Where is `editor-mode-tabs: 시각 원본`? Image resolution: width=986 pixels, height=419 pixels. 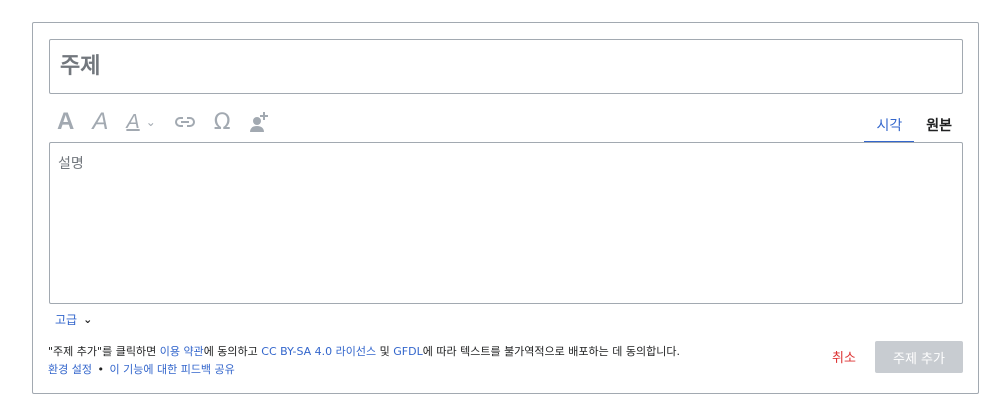 editor-mode-tabs: 시각 원본 is located at coordinates (914, 127).